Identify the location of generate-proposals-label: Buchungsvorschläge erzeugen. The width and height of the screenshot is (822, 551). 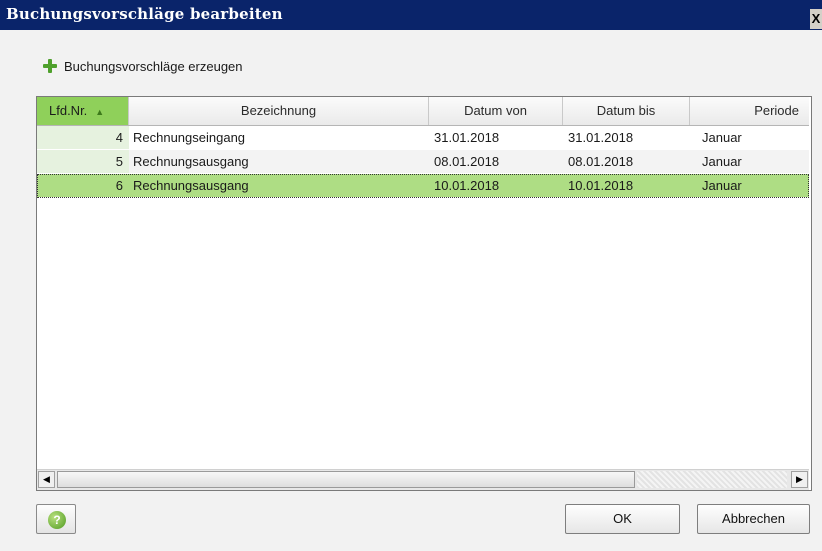
(153, 66).